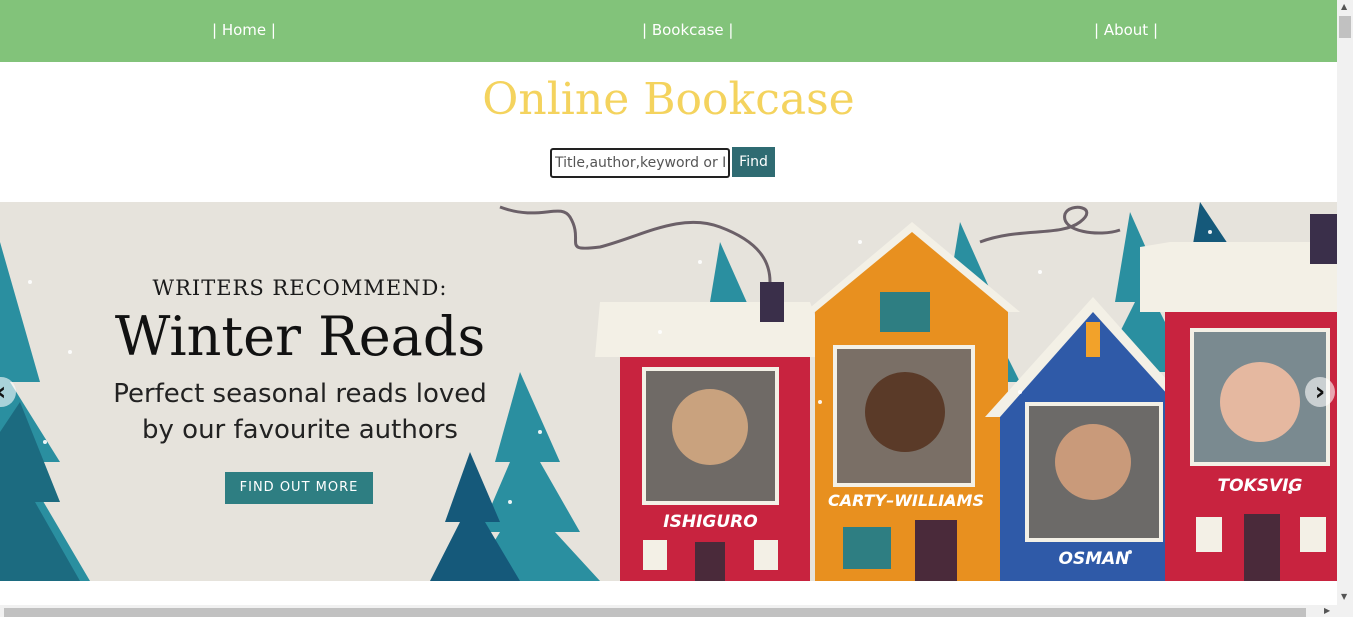 The height and width of the screenshot is (617, 1353). What do you see at coordinates (687, 30) in the screenshot?
I see `nav-link-bookcase: | Bookcase |` at bounding box center [687, 30].